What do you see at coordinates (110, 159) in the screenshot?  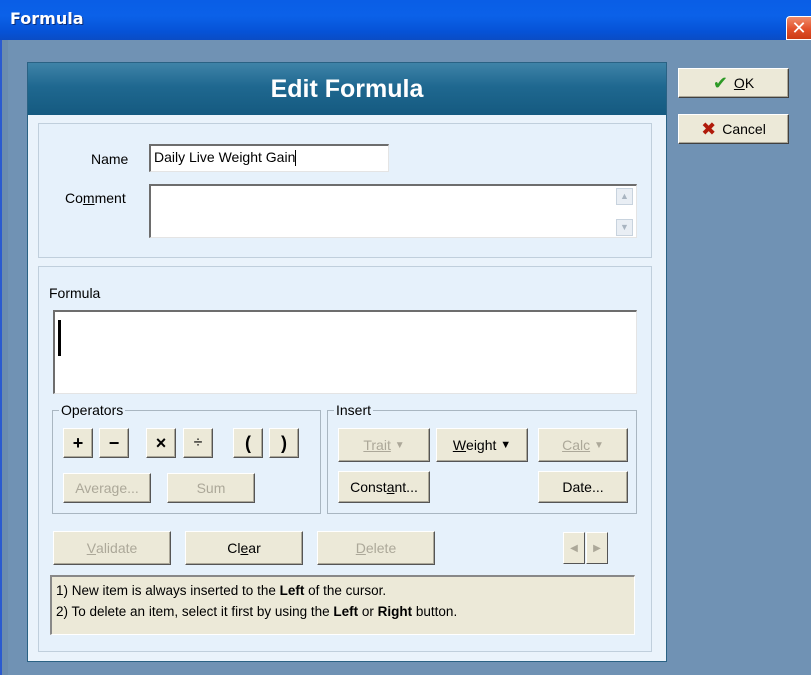 I see `name-label: Name` at bounding box center [110, 159].